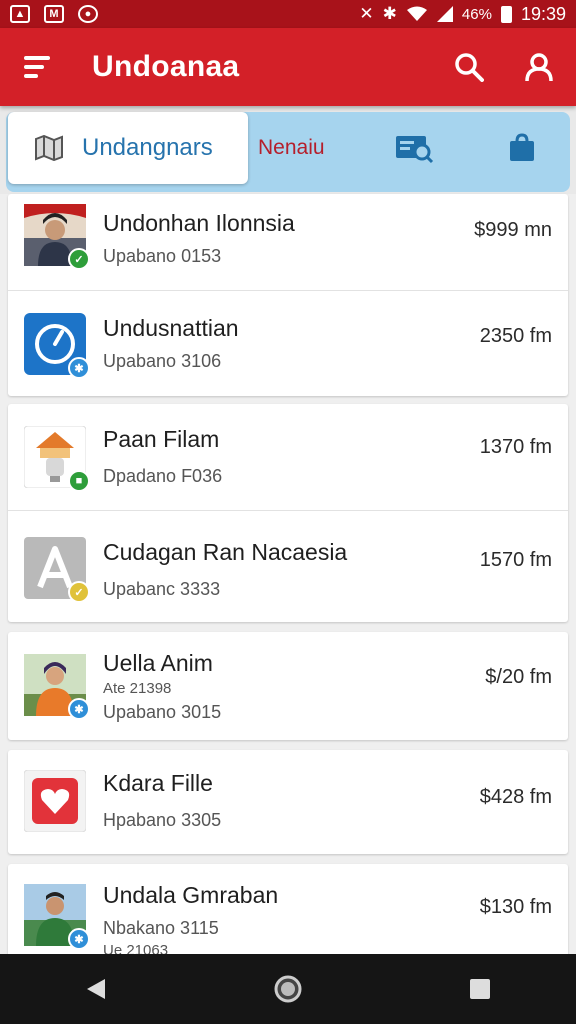 The image size is (576, 1024). I want to click on list-item: ■ Paan Filam Dpadano F036 1370 fm, so click(288, 457).